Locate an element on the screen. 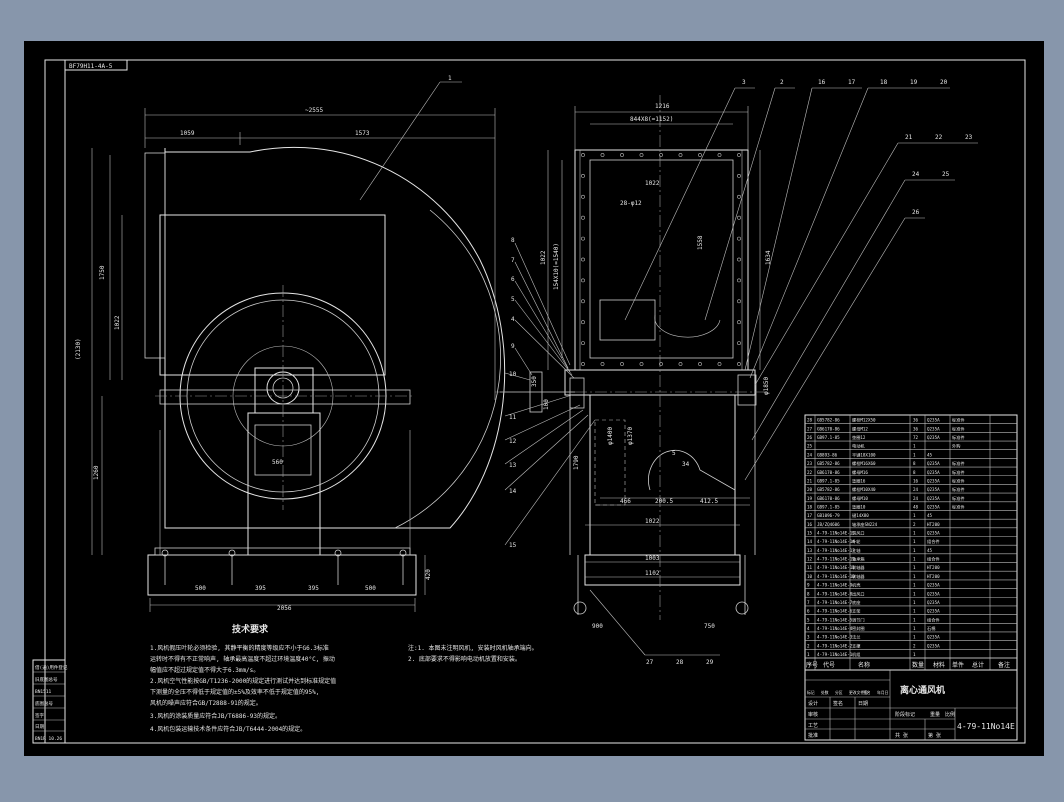 The width and height of the screenshot is (1064, 802). dim-1102: 1102 is located at coordinates (652, 573).